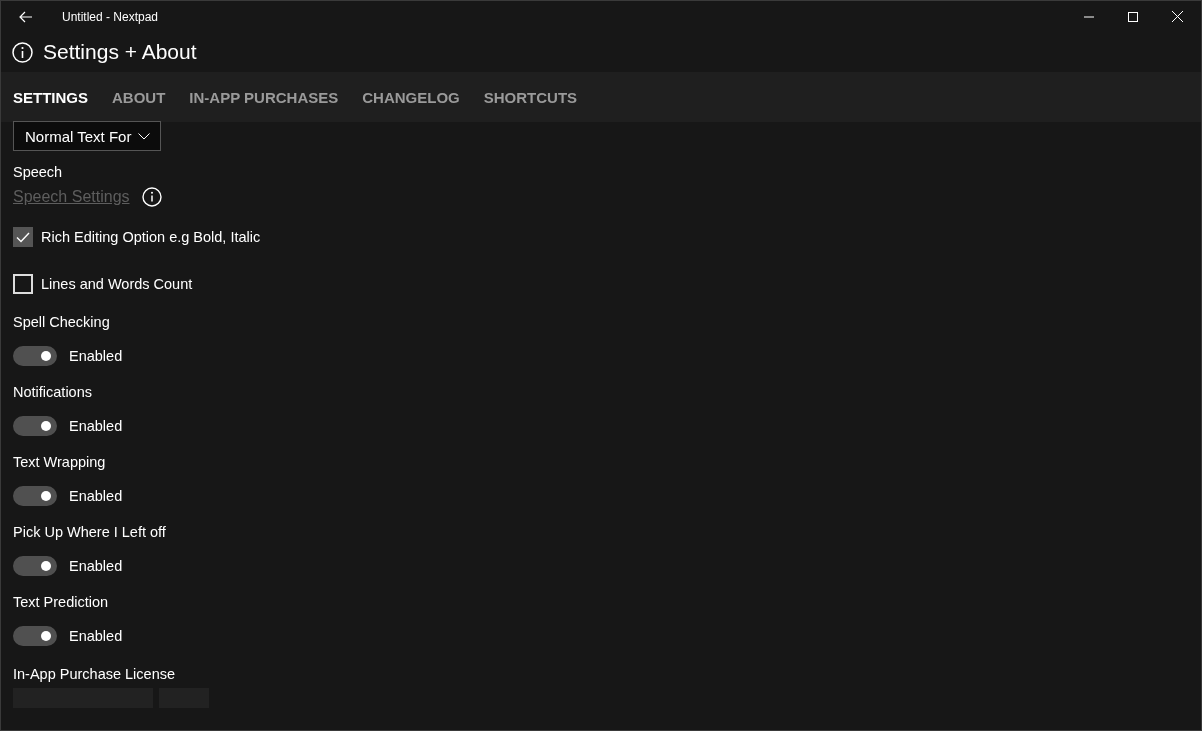 The width and height of the screenshot is (1202, 731). Describe the element at coordinates (94, 674) in the screenshot. I see `setting-label: In-App Purchase License` at that location.